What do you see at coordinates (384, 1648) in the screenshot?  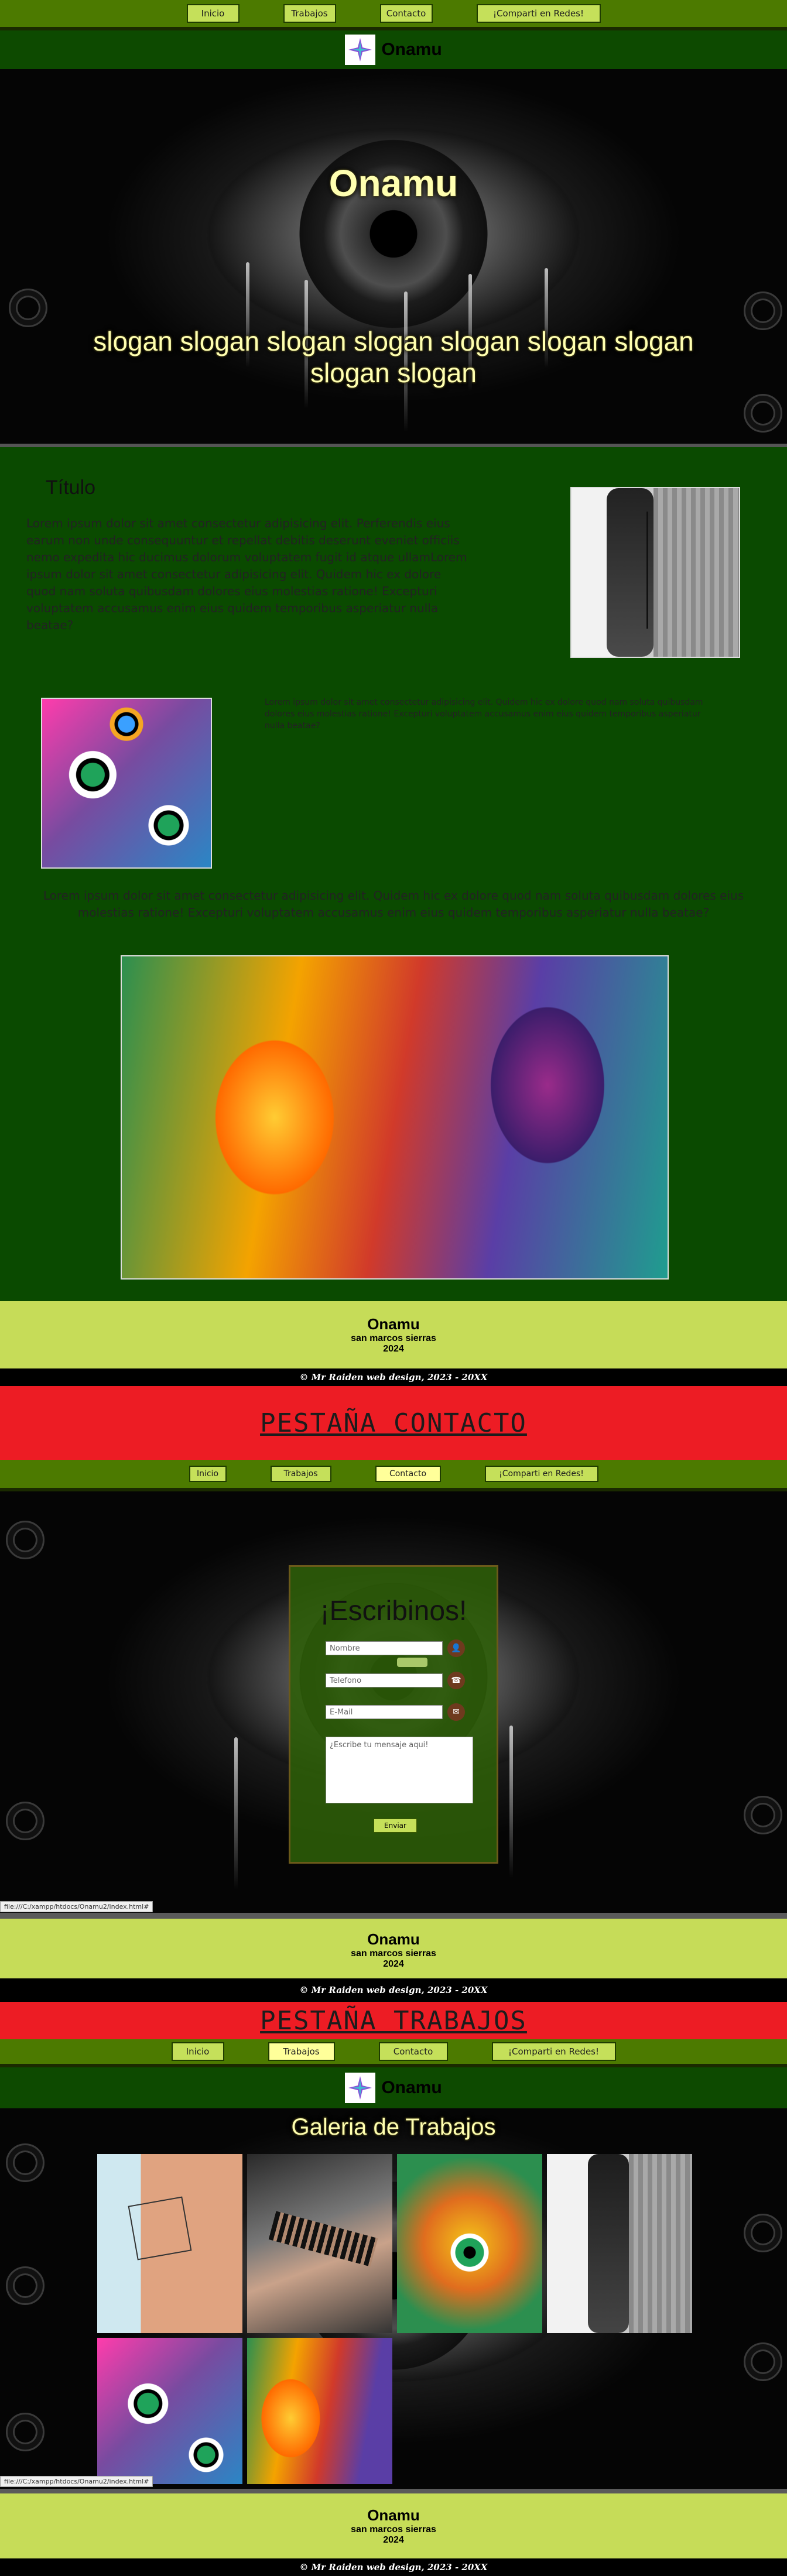 I see `name-field: Nombre` at bounding box center [384, 1648].